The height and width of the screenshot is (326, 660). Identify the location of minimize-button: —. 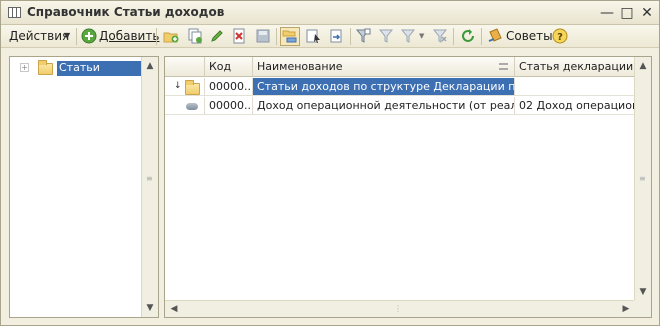
(607, 13).